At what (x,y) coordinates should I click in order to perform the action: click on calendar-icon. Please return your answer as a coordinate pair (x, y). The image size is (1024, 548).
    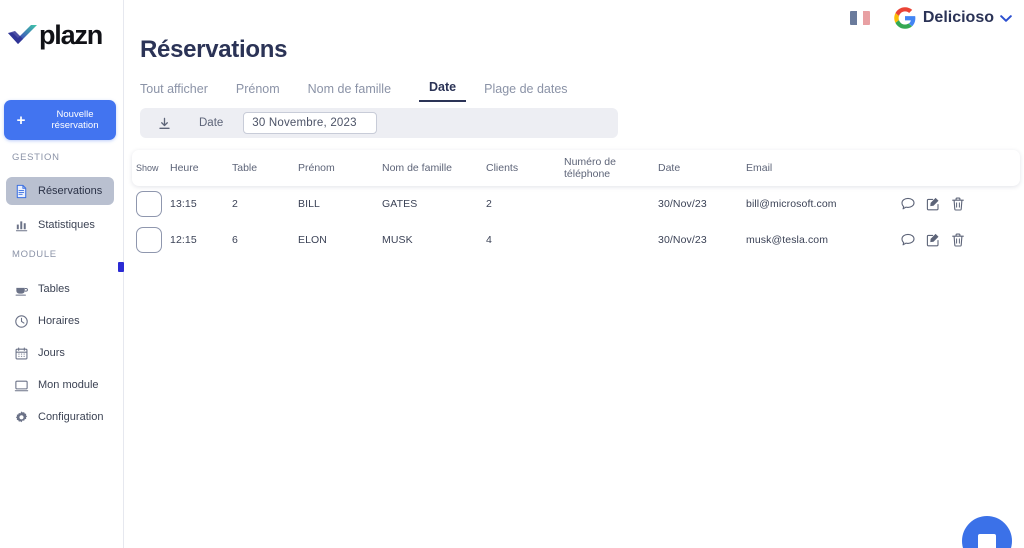
    Looking at the image, I should click on (21, 353).